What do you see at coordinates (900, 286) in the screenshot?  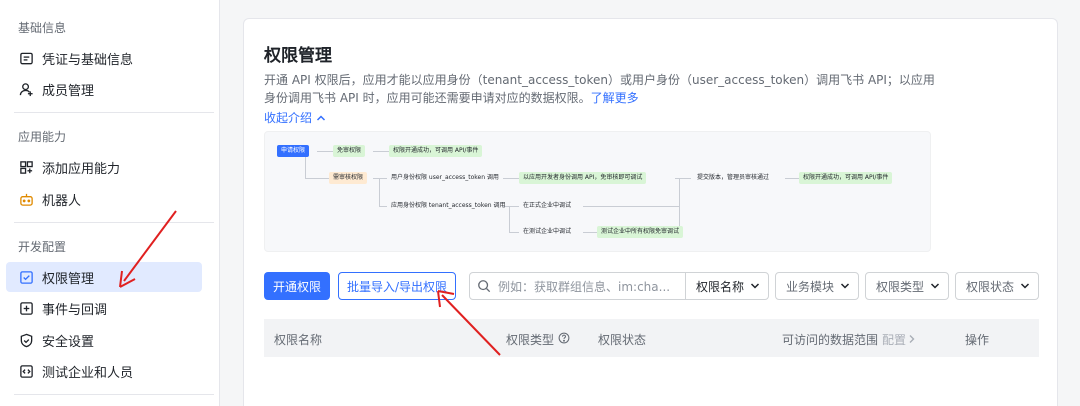 I see `filter-label: 权限类型` at bounding box center [900, 286].